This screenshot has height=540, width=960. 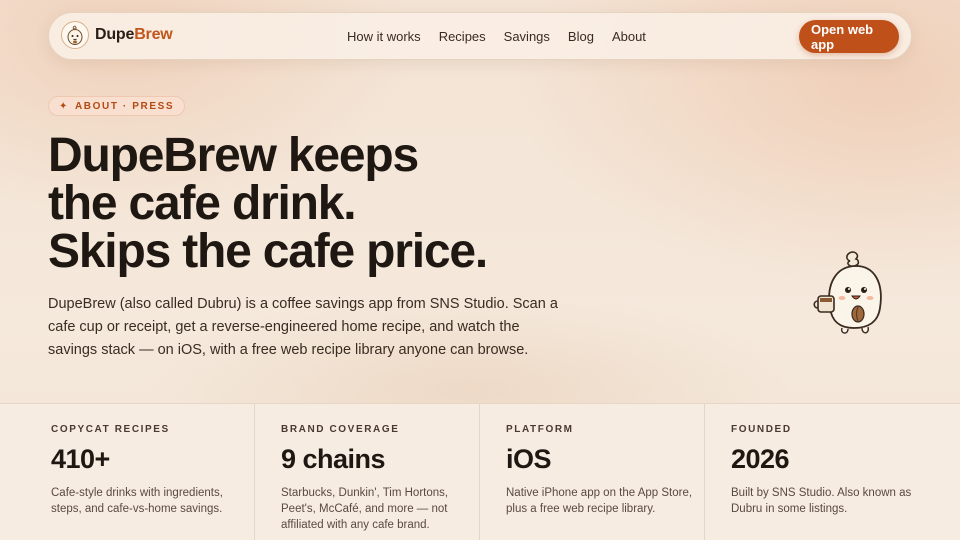 I want to click on stat-label: FOUNDED, so click(x=761, y=429).